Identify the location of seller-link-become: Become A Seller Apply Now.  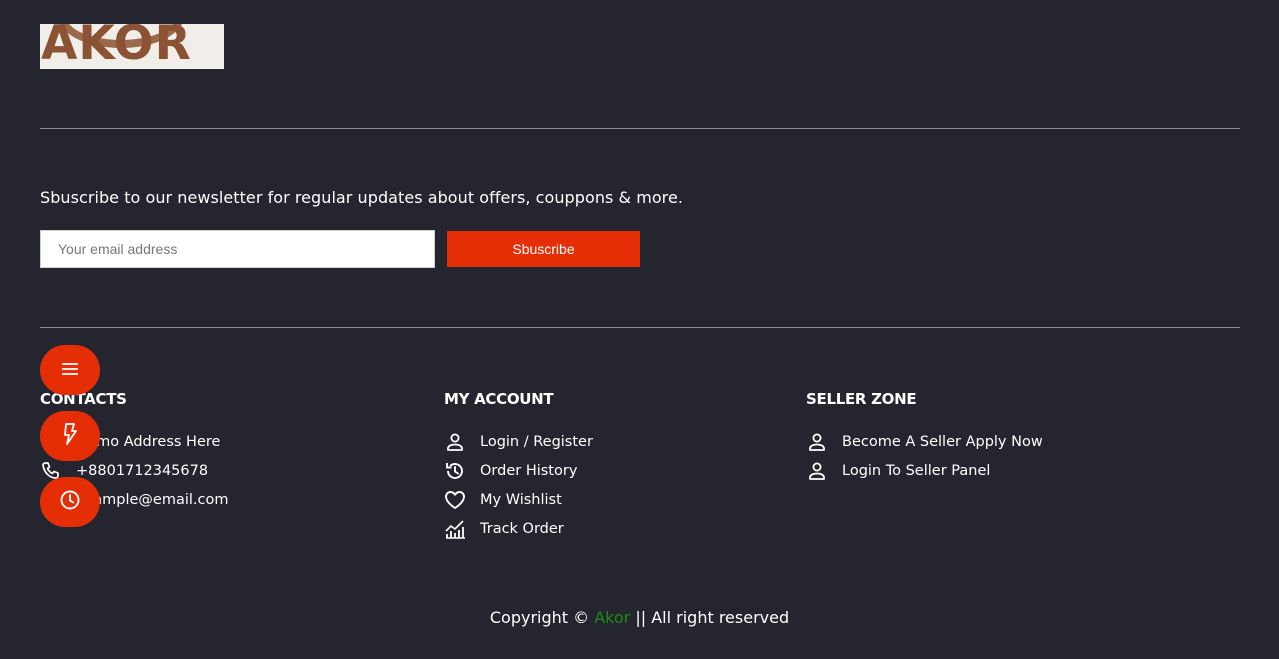
(924, 441).